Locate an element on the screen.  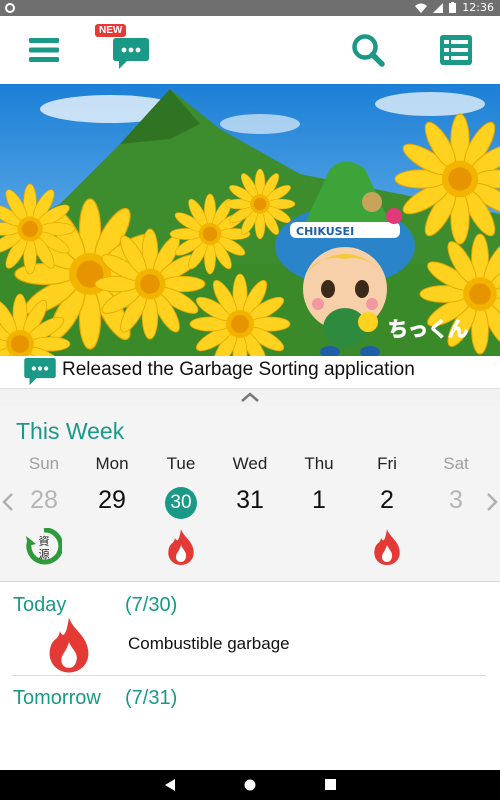
search-icon is located at coordinates (368, 50).